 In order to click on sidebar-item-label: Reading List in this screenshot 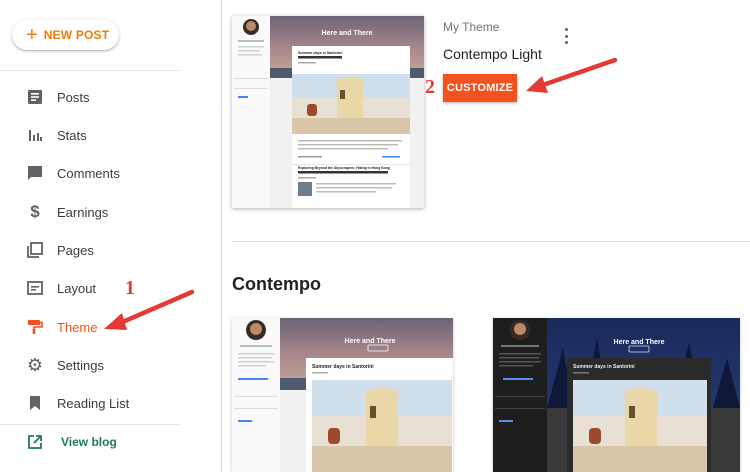, I will do `click(93, 403)`.